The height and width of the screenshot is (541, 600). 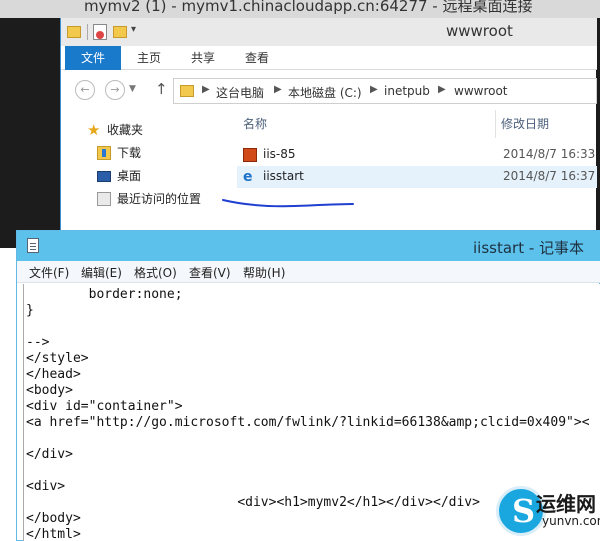 I want to click on file-row: e iisstart 2014/8/7 16:37, so click(x=417, y=177).